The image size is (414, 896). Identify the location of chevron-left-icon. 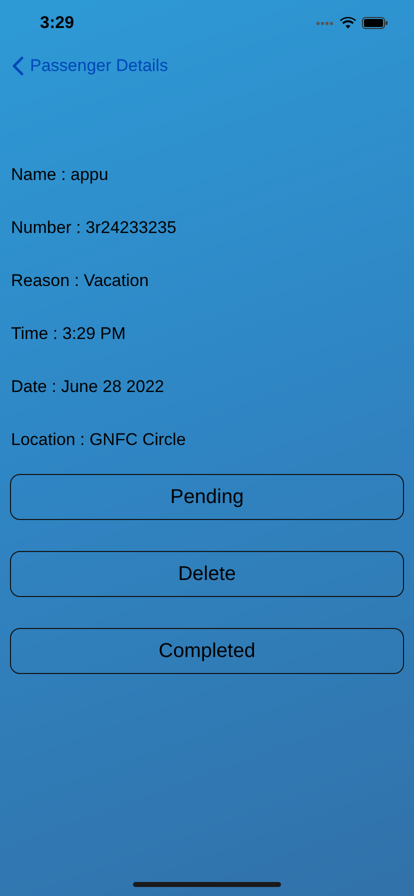
(18, 66).